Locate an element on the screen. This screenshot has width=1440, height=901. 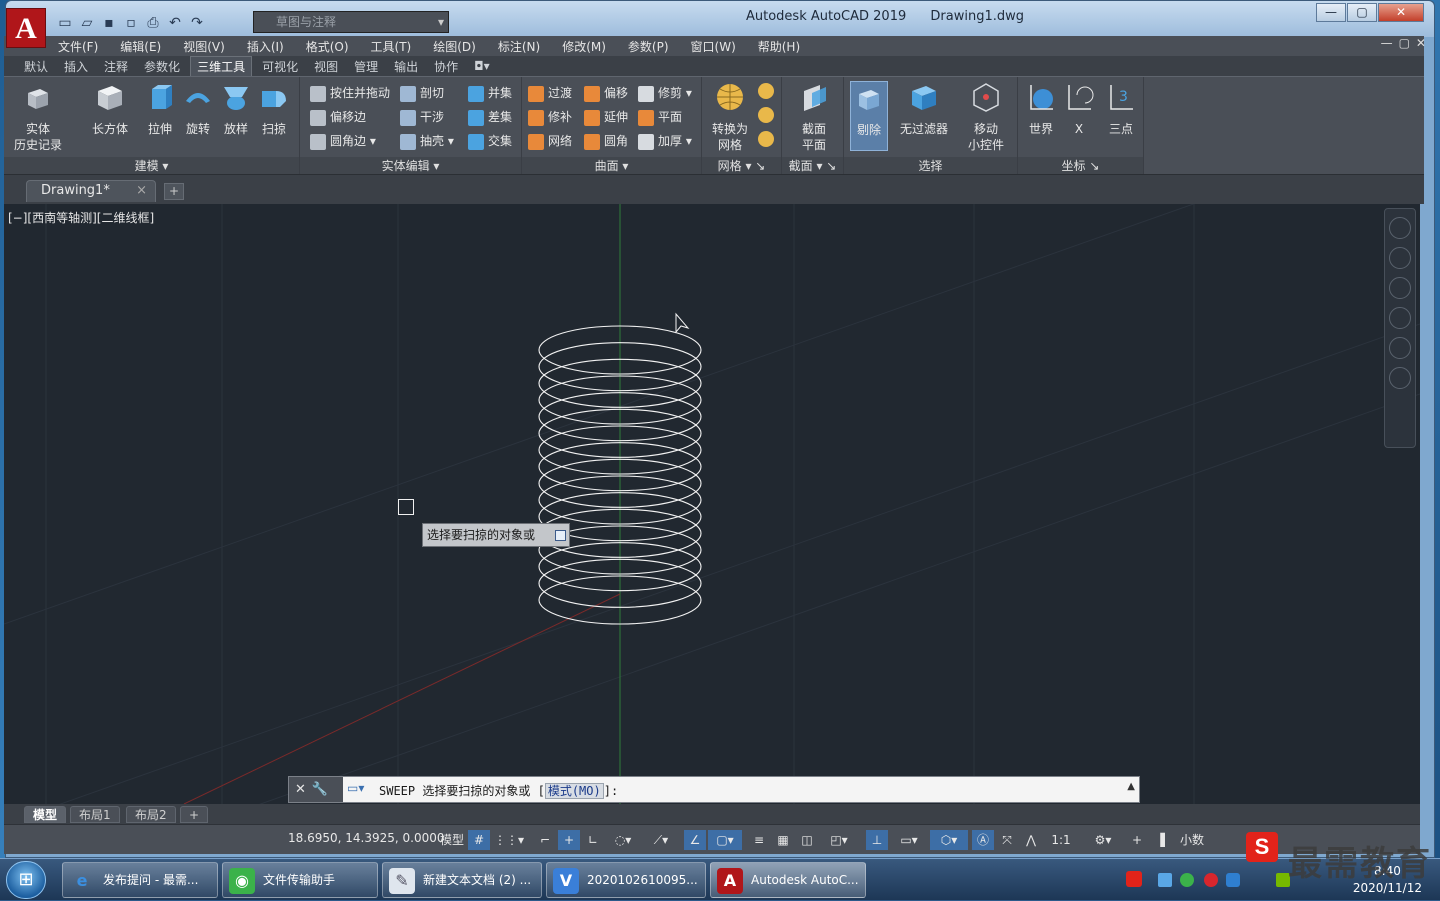
mesh-refine-icon is located at coordinates (766, 115).